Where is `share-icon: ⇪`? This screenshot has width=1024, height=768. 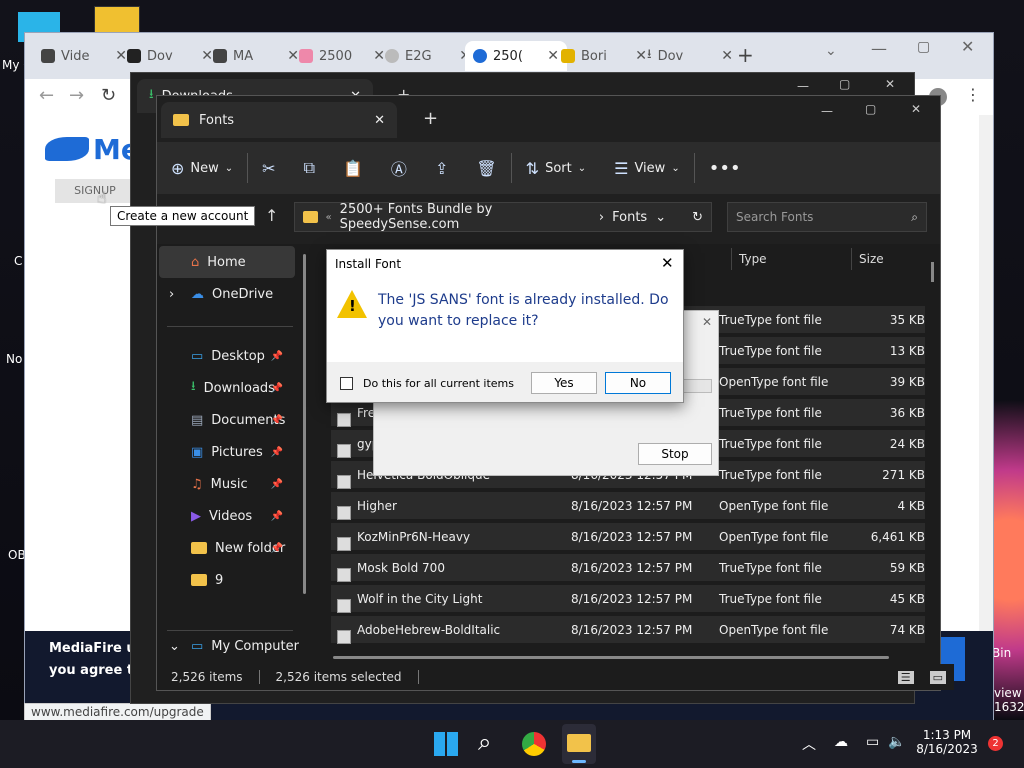
share-icon: ⇪ is located at coordinates (441, 168).